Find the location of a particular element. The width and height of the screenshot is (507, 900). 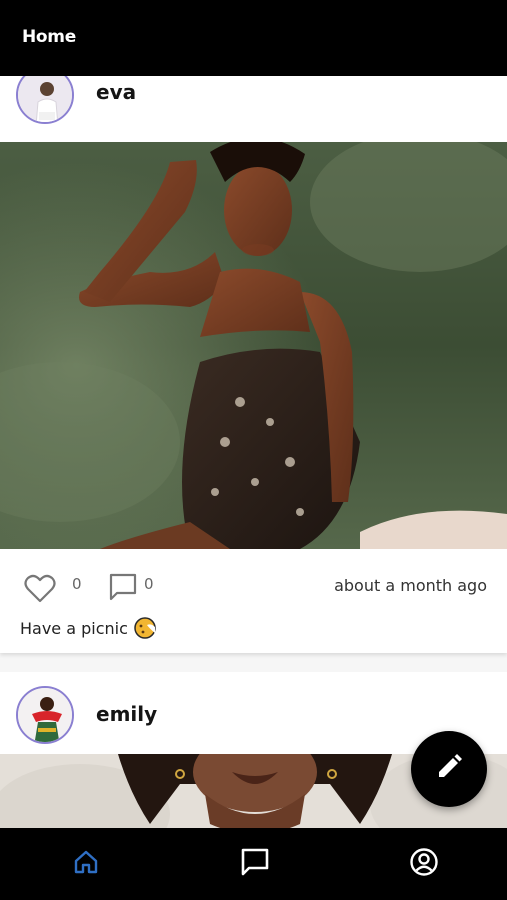

post-actions: 0 0 about a month ago Have a picnic is located at coordinates (253, 601).